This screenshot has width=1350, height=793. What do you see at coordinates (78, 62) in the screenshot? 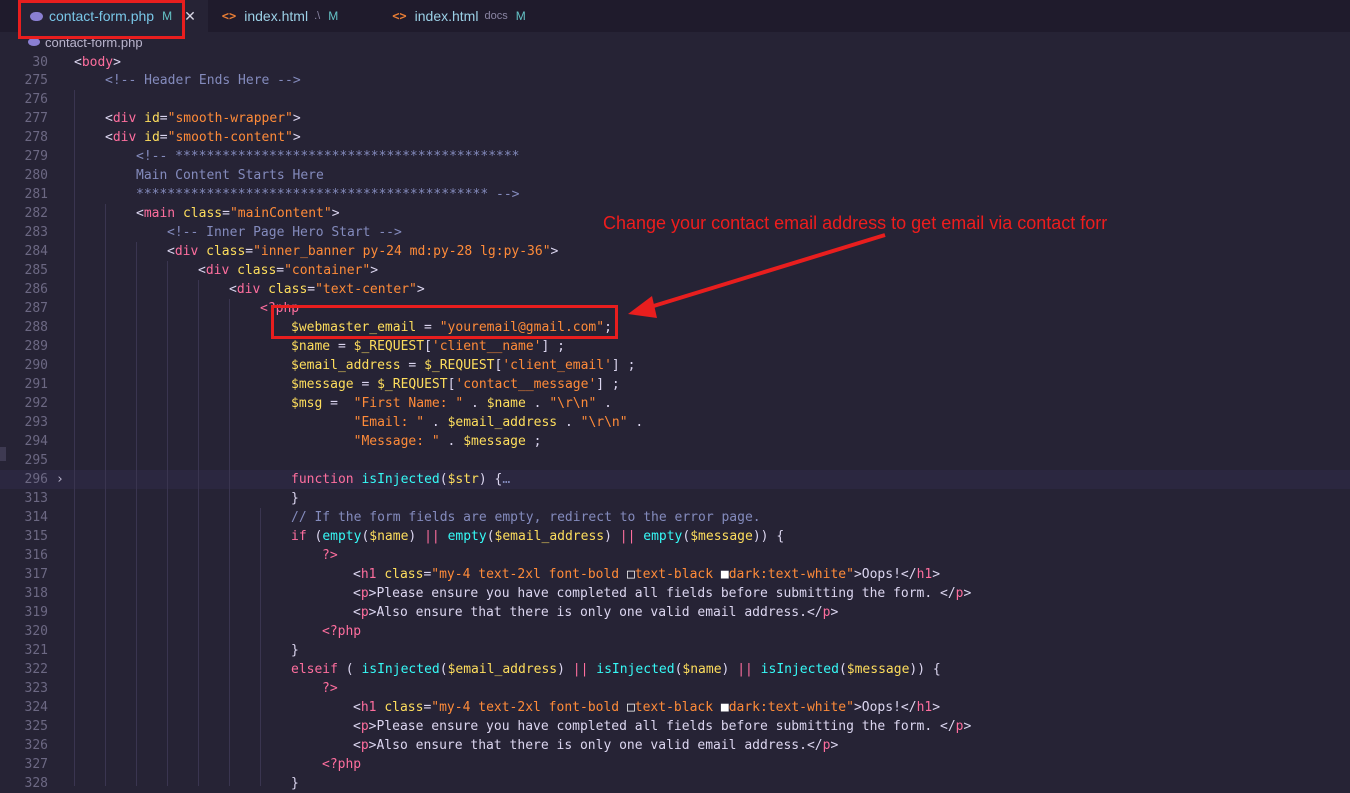
I see `code-token: <` at bounding box center [78, 62].